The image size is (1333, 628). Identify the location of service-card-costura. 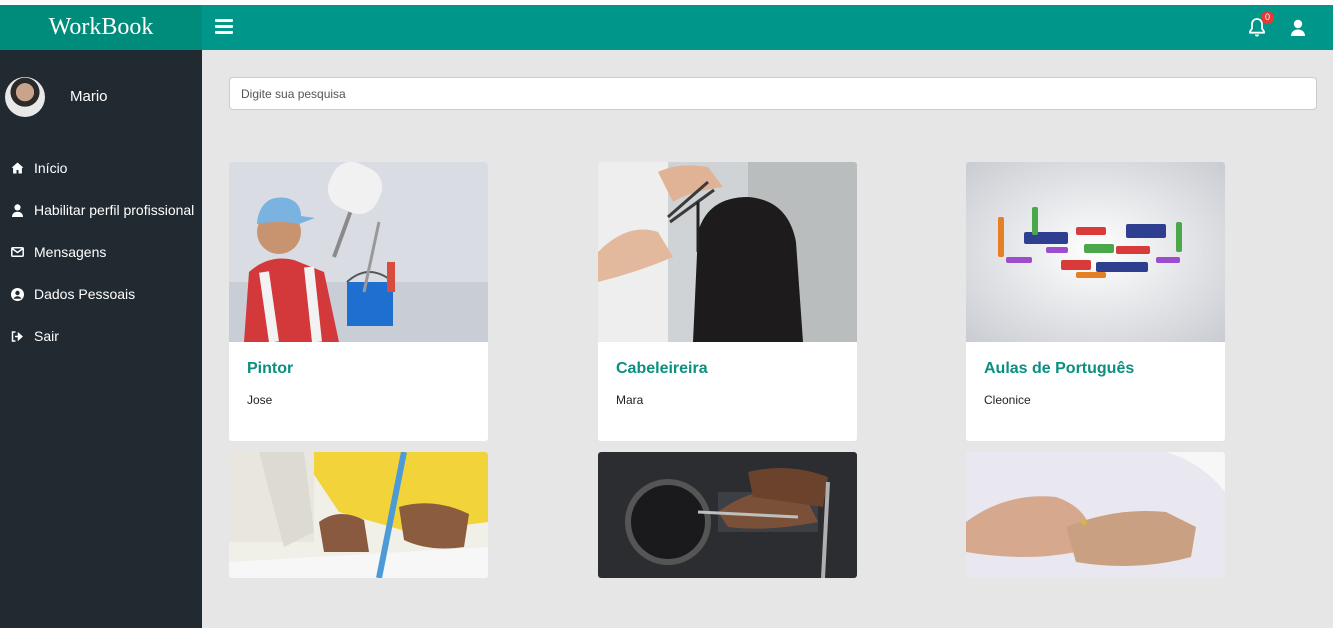
(358, 515).